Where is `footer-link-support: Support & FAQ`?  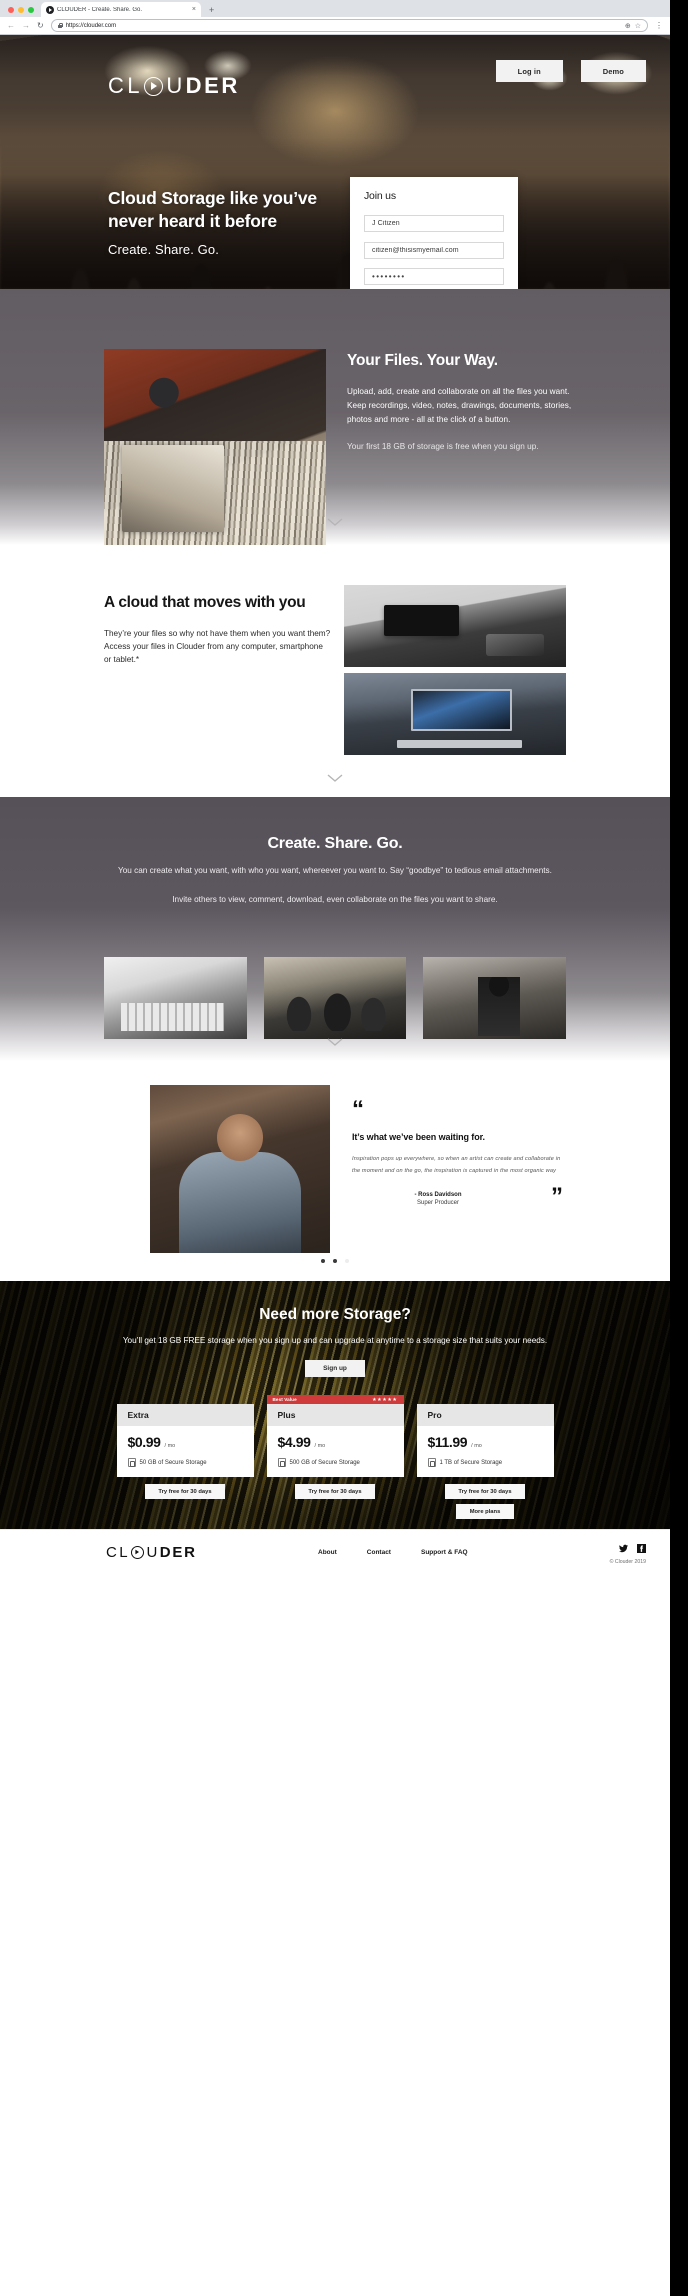
footer-link-support: Support & FAQ is located at coordinates (444, 1552).